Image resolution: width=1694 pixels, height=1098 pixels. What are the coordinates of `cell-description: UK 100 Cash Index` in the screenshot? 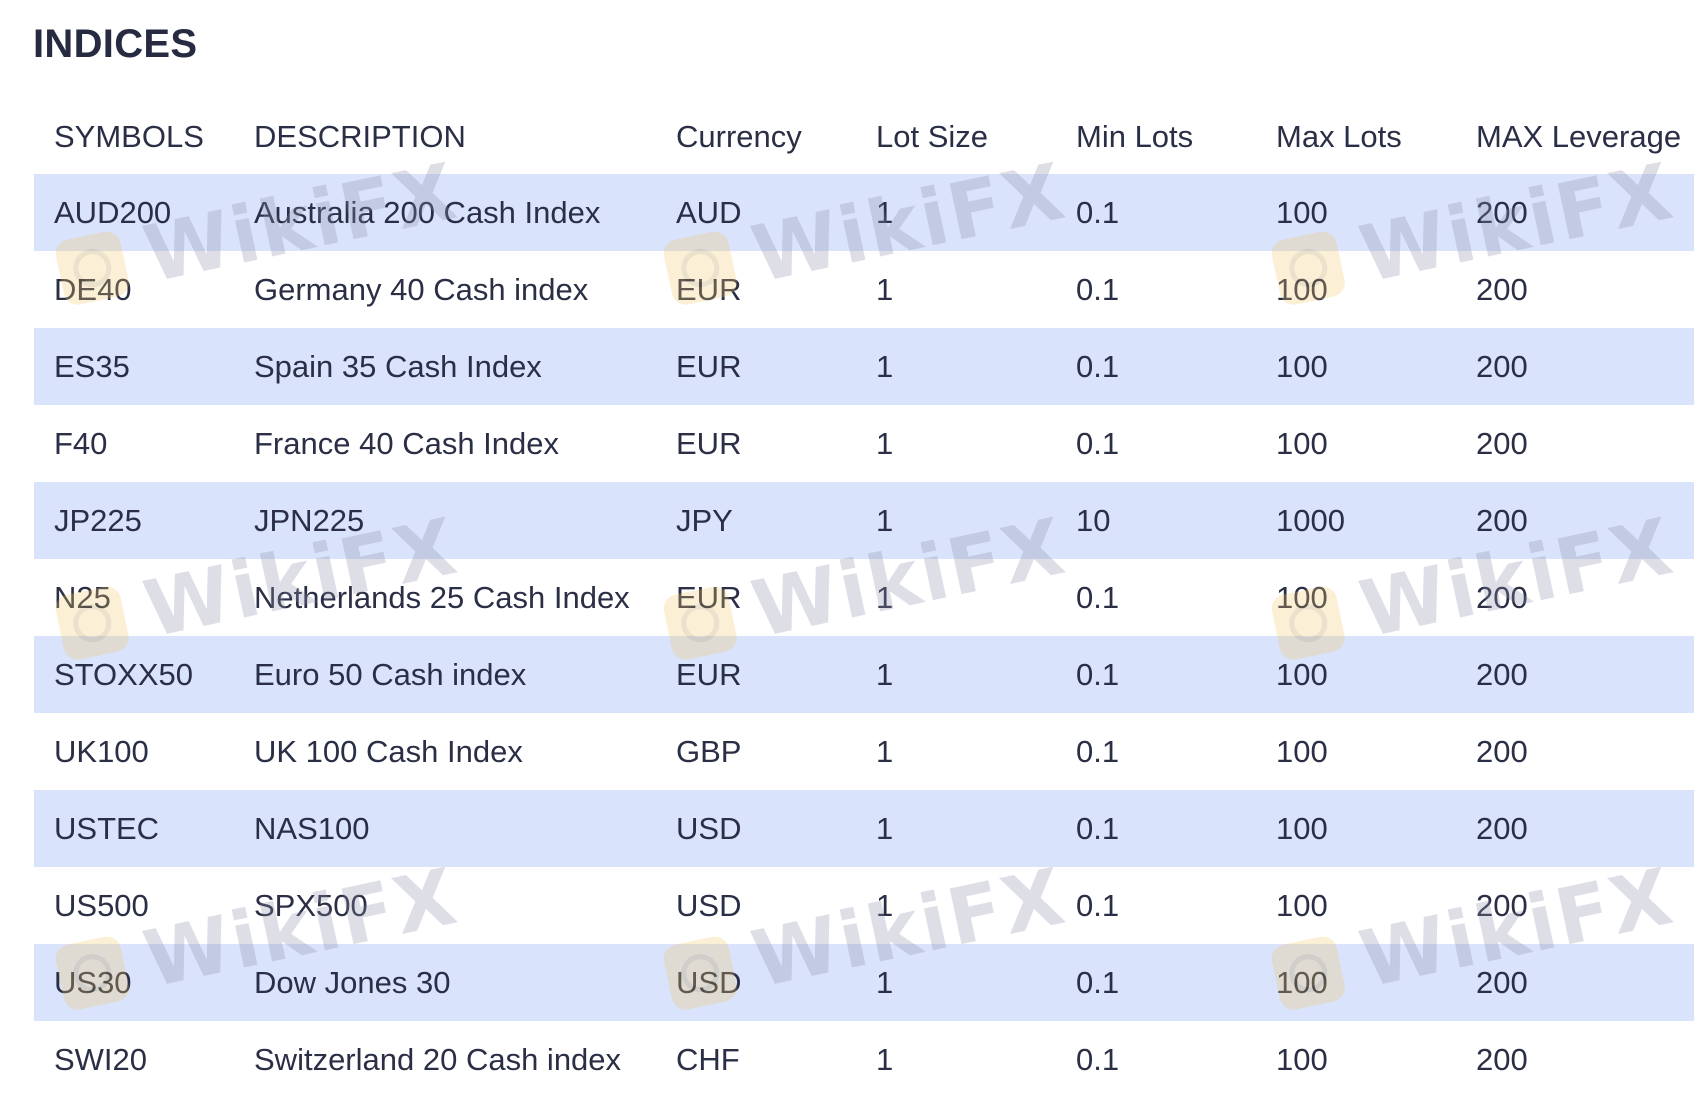 It's located at (388, 751).